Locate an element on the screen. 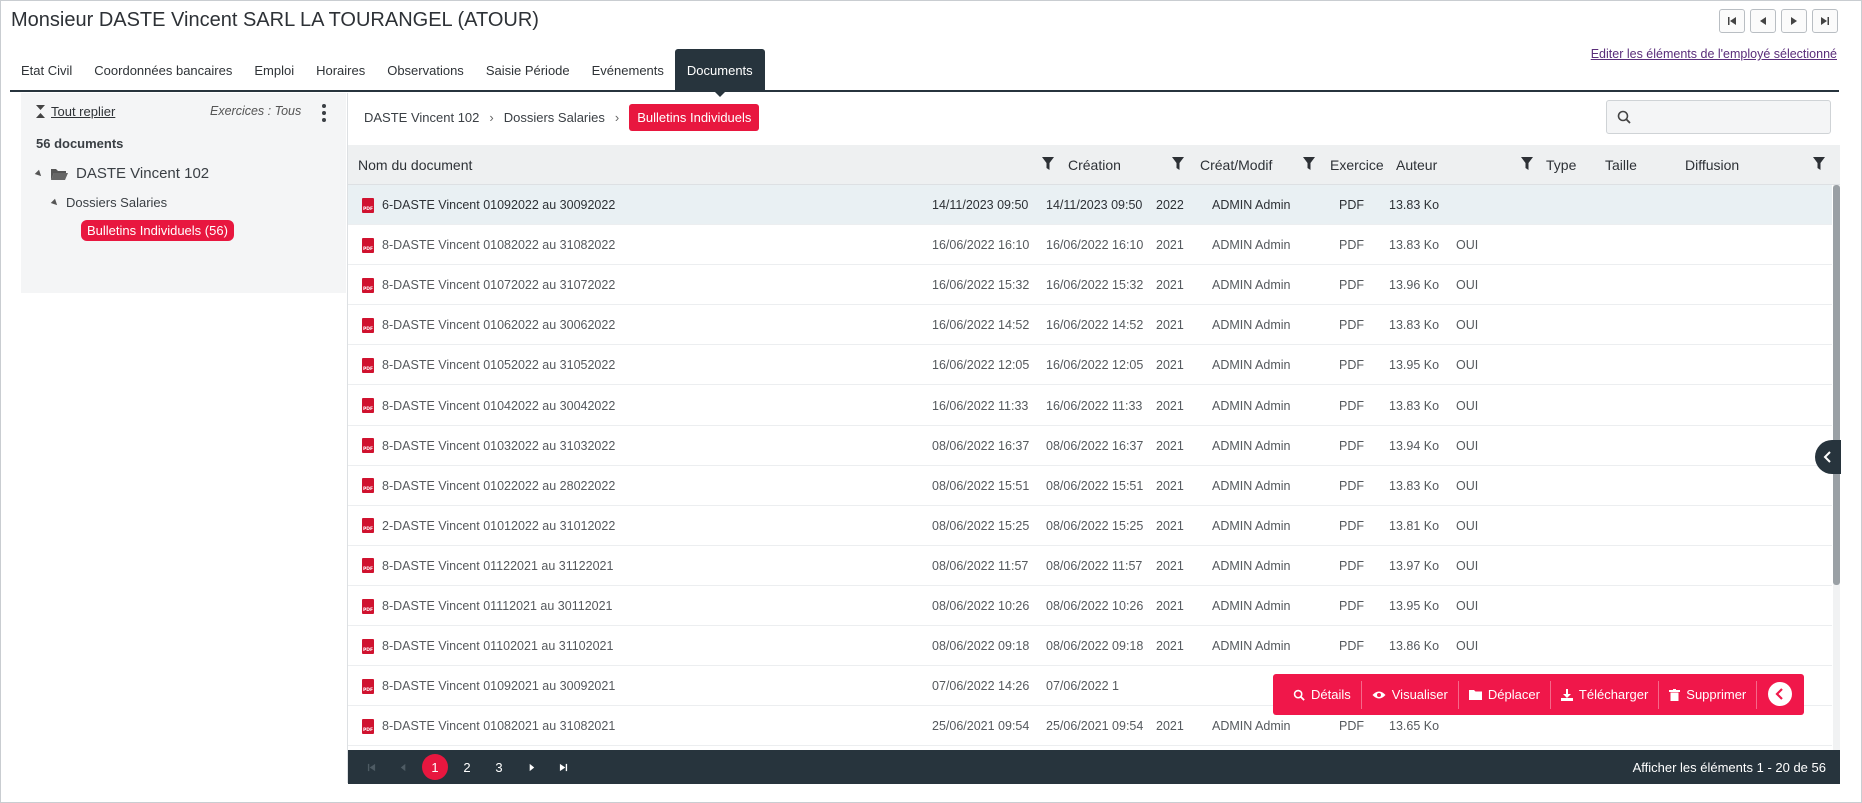  collapse-actions-button is located at coordinates (1780, 694).